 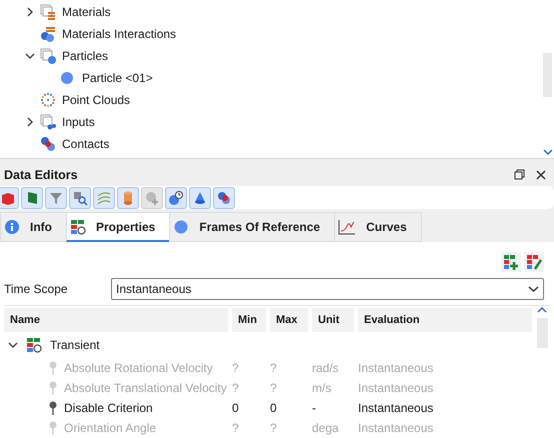 What do you see at coordinates (75, 345) in the screenshot?
I see `group-label: Transient` at bounding box center [75, 345].